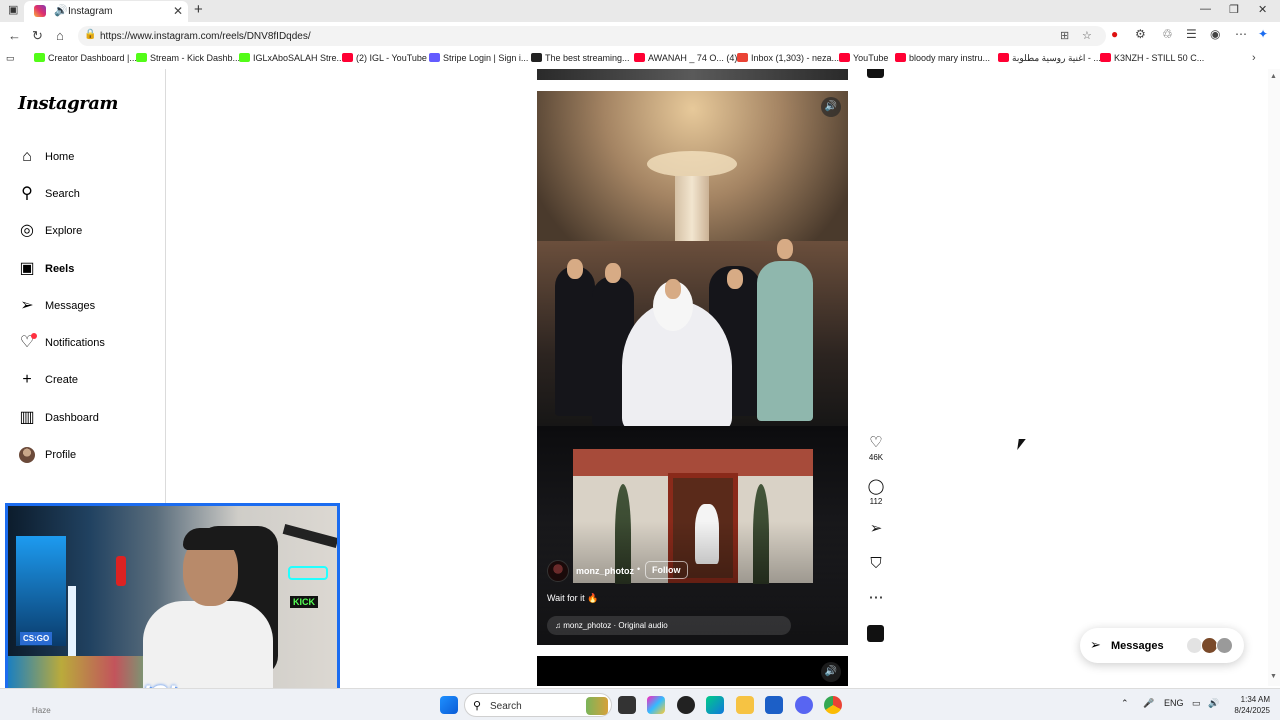 Image resolution: width=1280 pixels, height=720 pixels. I want to click on copilot-app-icon, so click(656, 705).